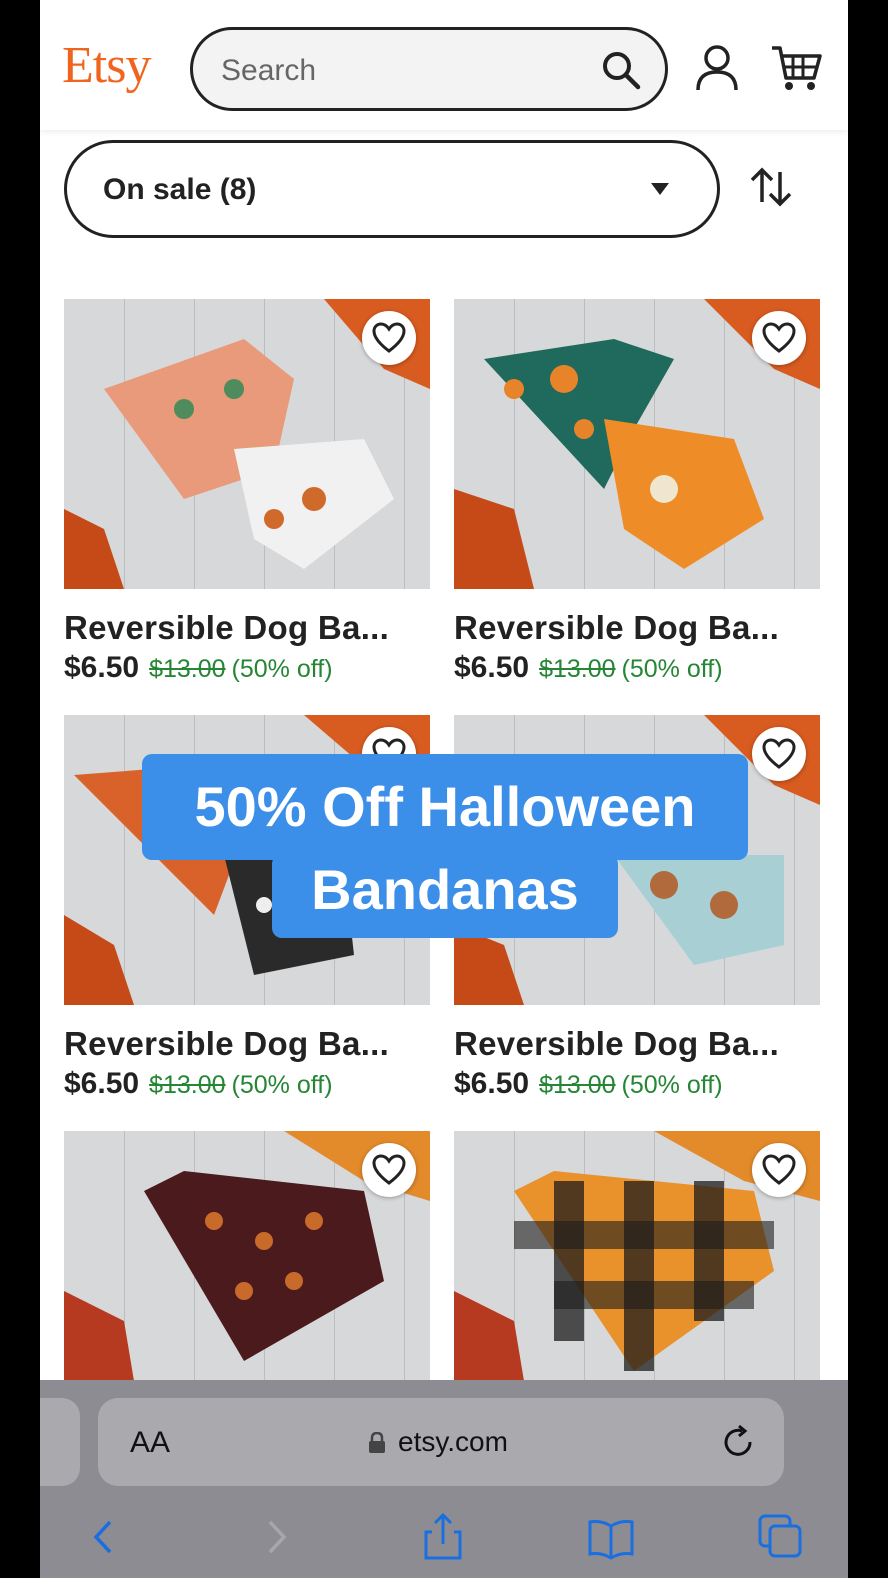 This screenshot has height=1578, width=888. Describe the element at coordinates (738, 1442) in the screenshot. I see `reload-icon` at that location.